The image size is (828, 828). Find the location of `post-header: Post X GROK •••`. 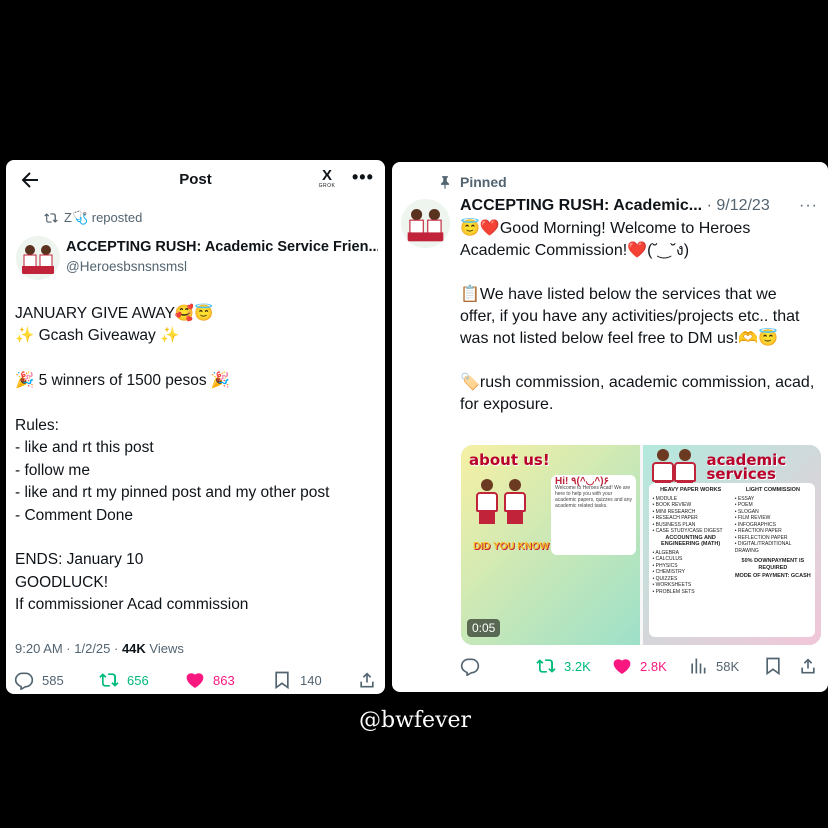

post-header: Post X GROK ••• is located at coordinates (195, 180).